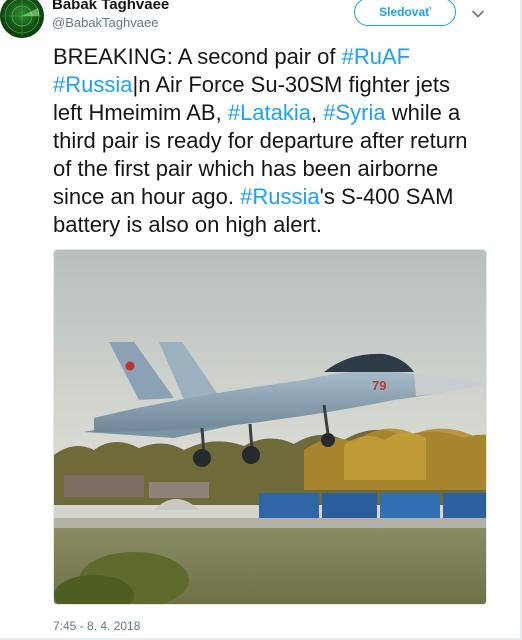  Describe the element at coordinates (269, 112) in the screenshot. I see `hashtag-link: #Latakia` at that location.